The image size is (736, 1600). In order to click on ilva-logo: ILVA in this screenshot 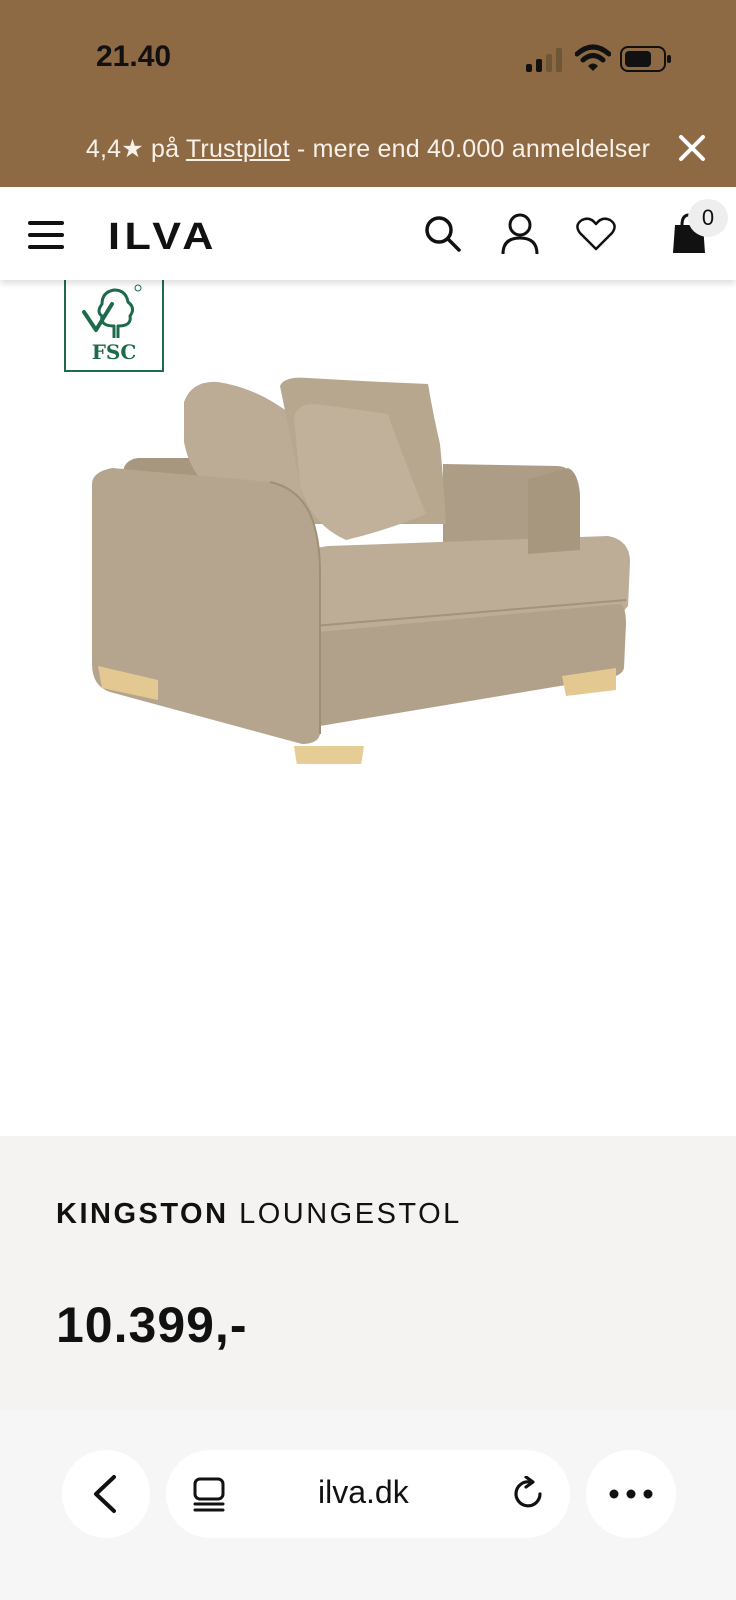, I will do `click(164, 235)`.